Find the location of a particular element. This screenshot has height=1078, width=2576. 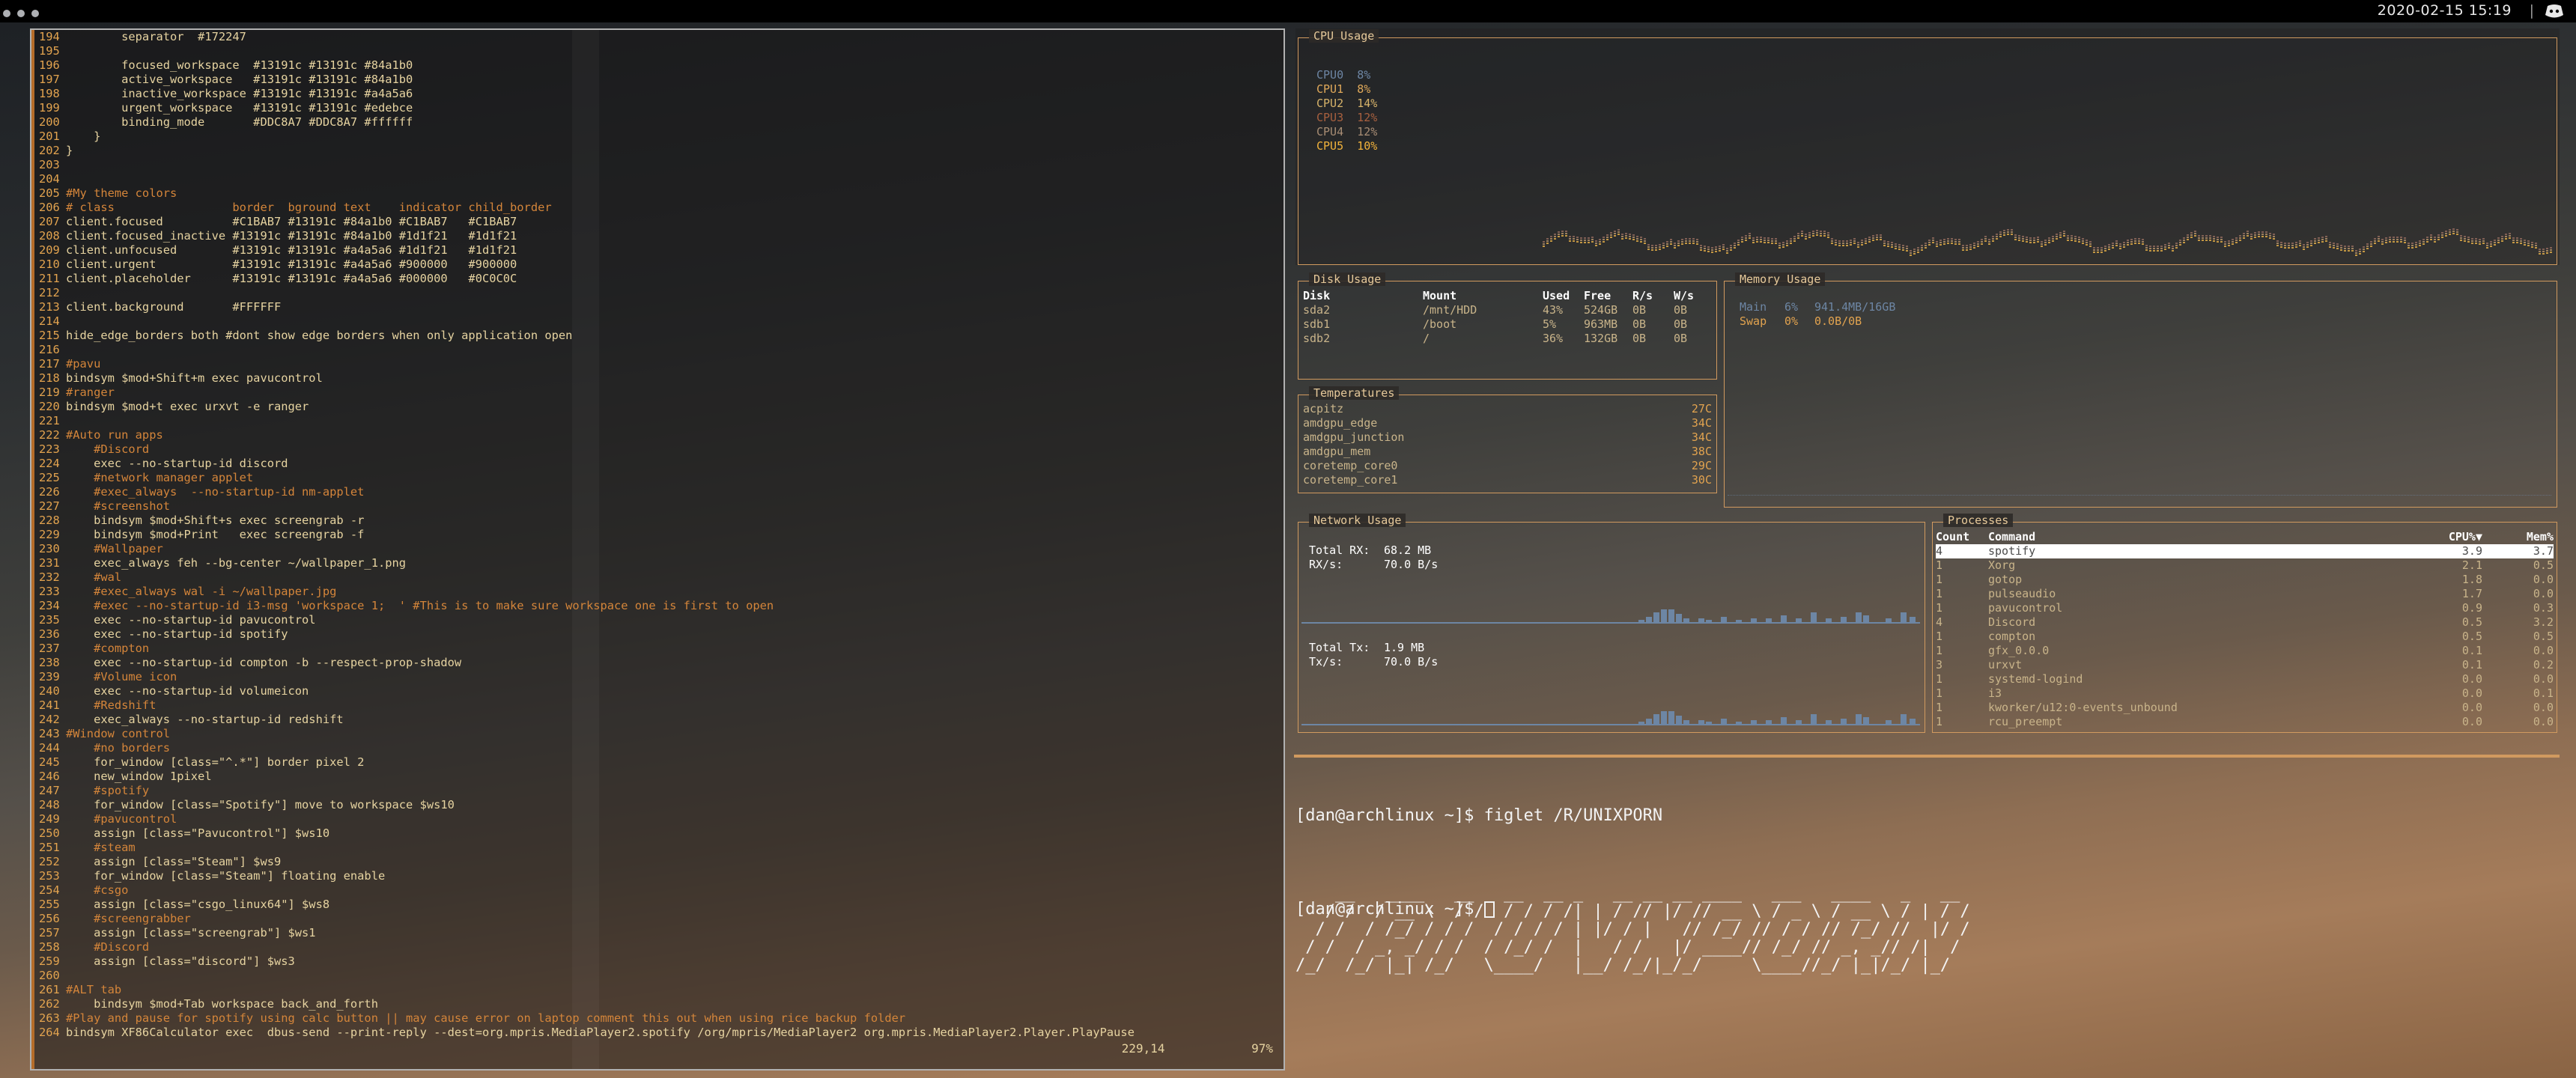

disk-header-cell: Mount is located at coordinates (1440, 295).